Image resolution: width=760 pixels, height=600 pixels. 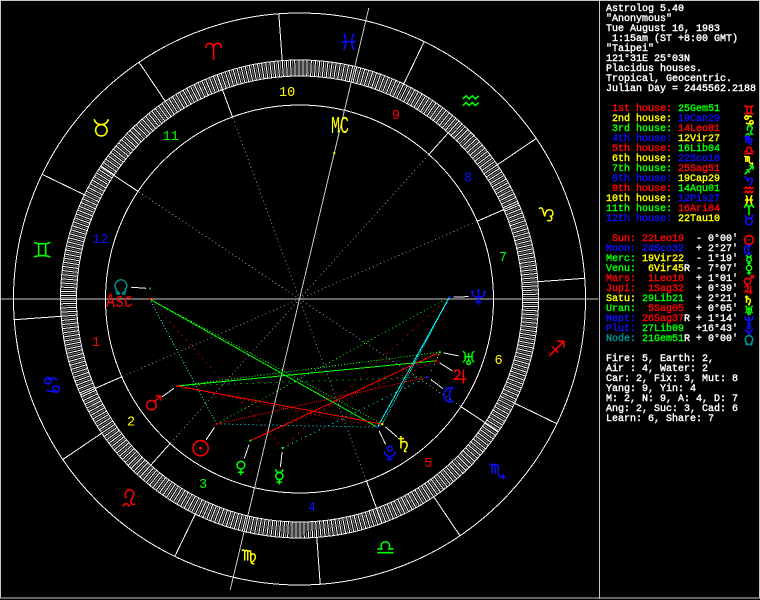 What do you see at coordinates (396, 116) in the screenshot?
I see `svg-text: 9` at bounding box center [396, 116].